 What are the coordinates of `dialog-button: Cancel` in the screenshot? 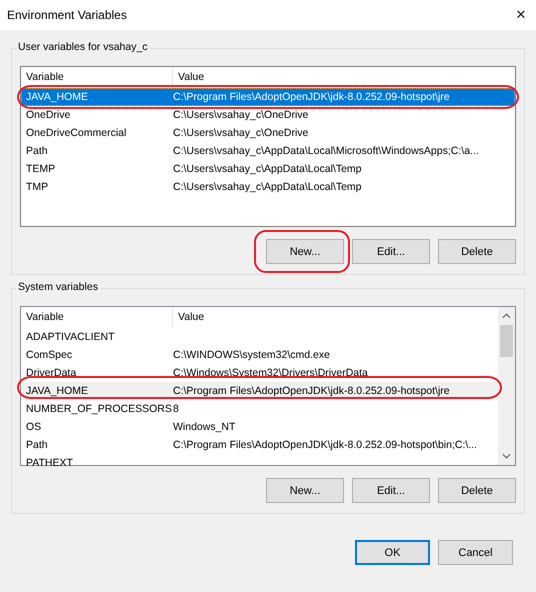 It's located at (475, 552).